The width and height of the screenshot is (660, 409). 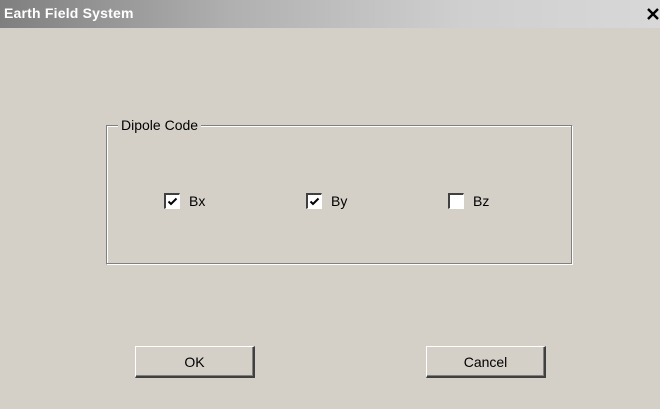 What do you see at coordinates (69, 13) in the screenshot?
I see `window-title: Earth Field System` at bounding box center [69, 13].